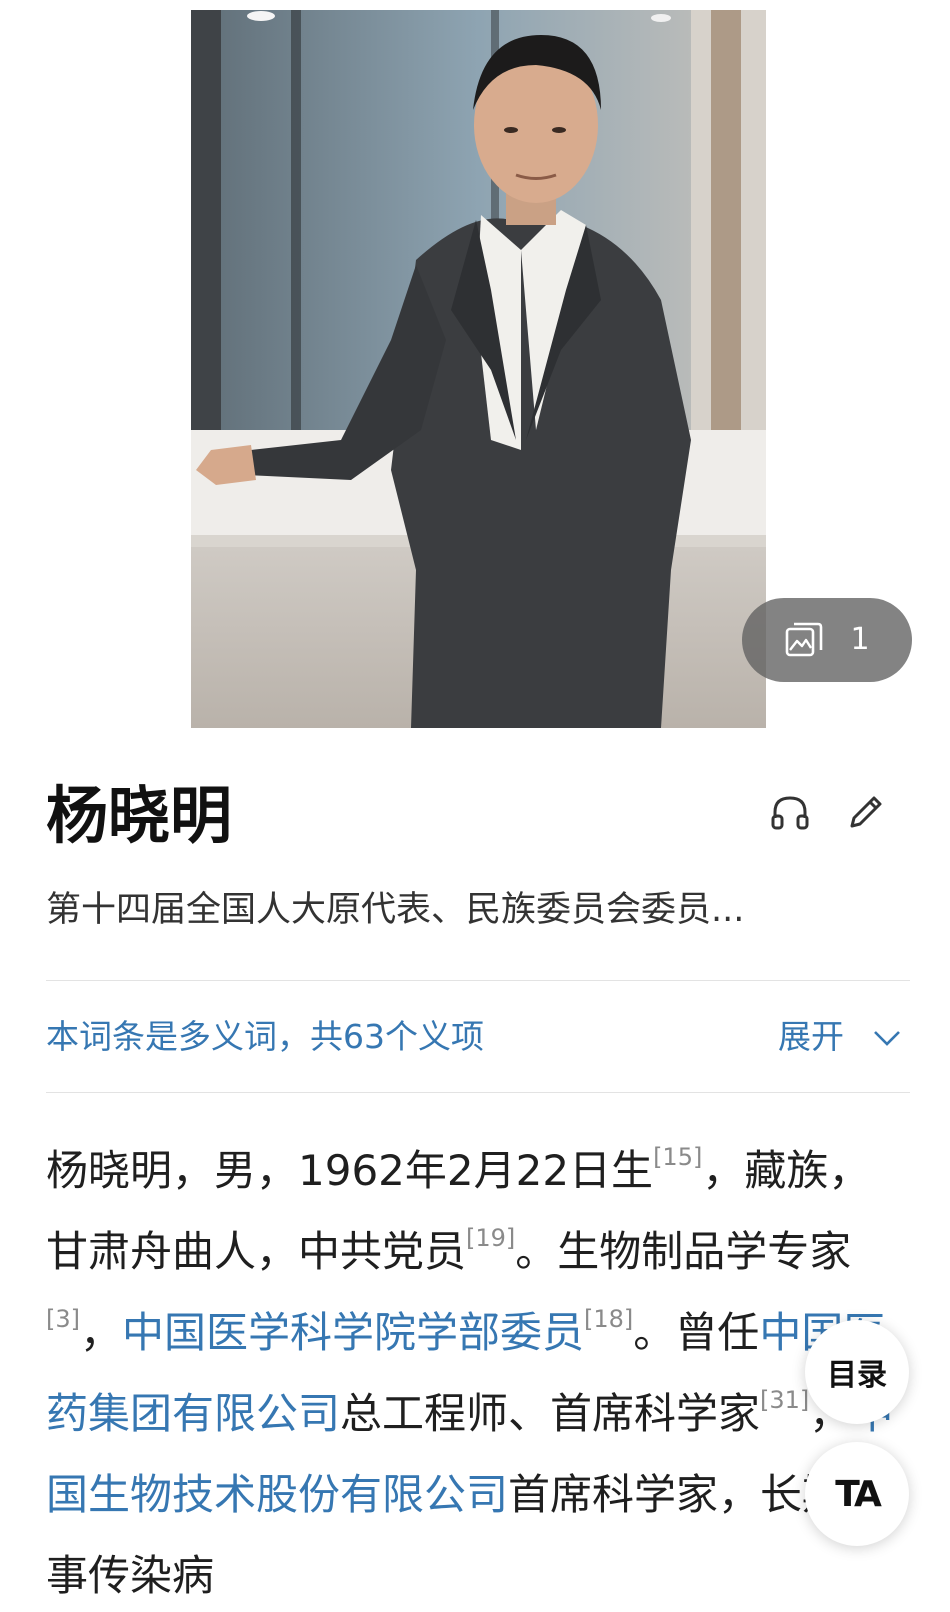  What do you see at coordinates (860, 639) in the screenshot?
I see `gallery-count: 1` at bounding box center [860, 639].